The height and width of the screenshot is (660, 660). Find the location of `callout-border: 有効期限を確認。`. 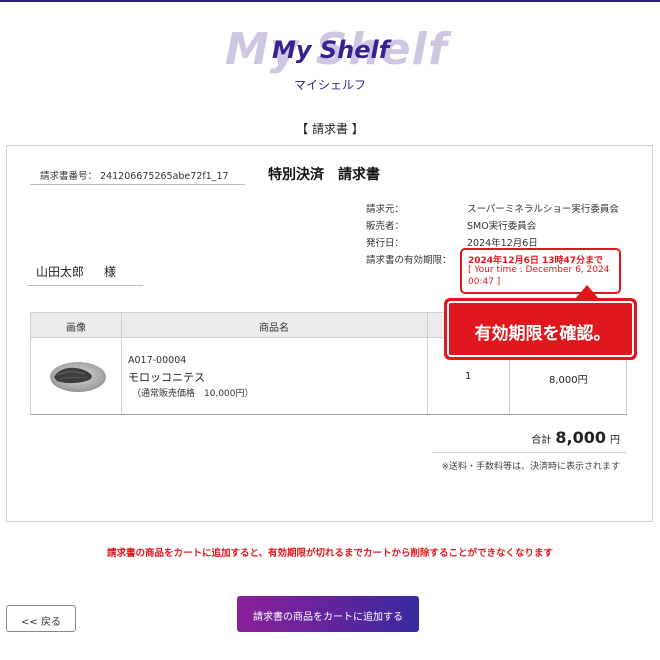

callout-border: 有効期限を確認。 is located at coordinates (540, 329).